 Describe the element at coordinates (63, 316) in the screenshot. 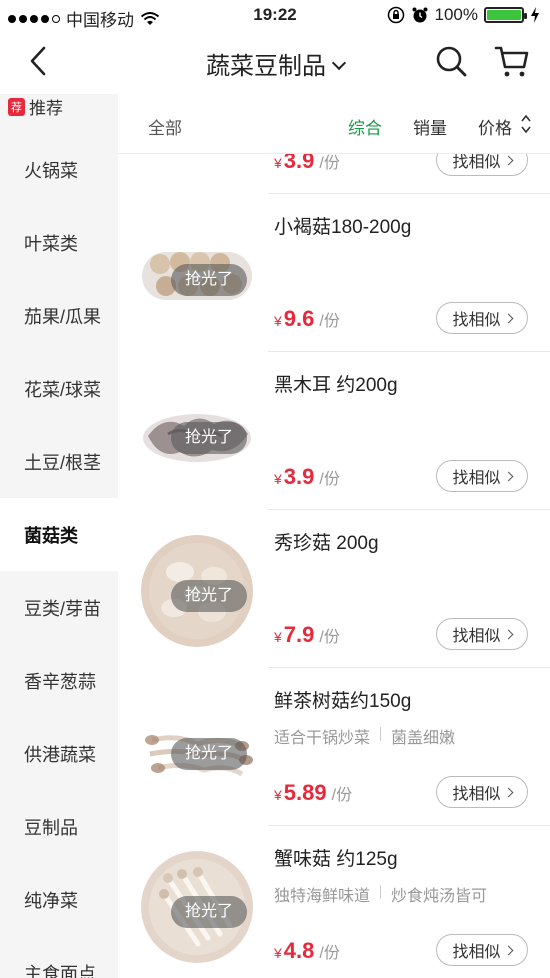

I see `sidebar-item-label: 茄果/瓜果` at that location.